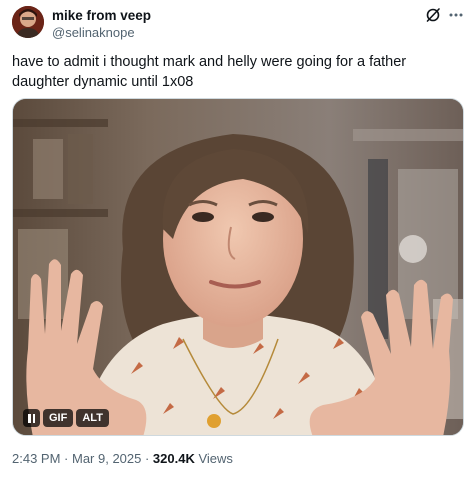 This screenshot has height=477, width=474. I want to click on views-count: 320.4K, so click(173, 458).